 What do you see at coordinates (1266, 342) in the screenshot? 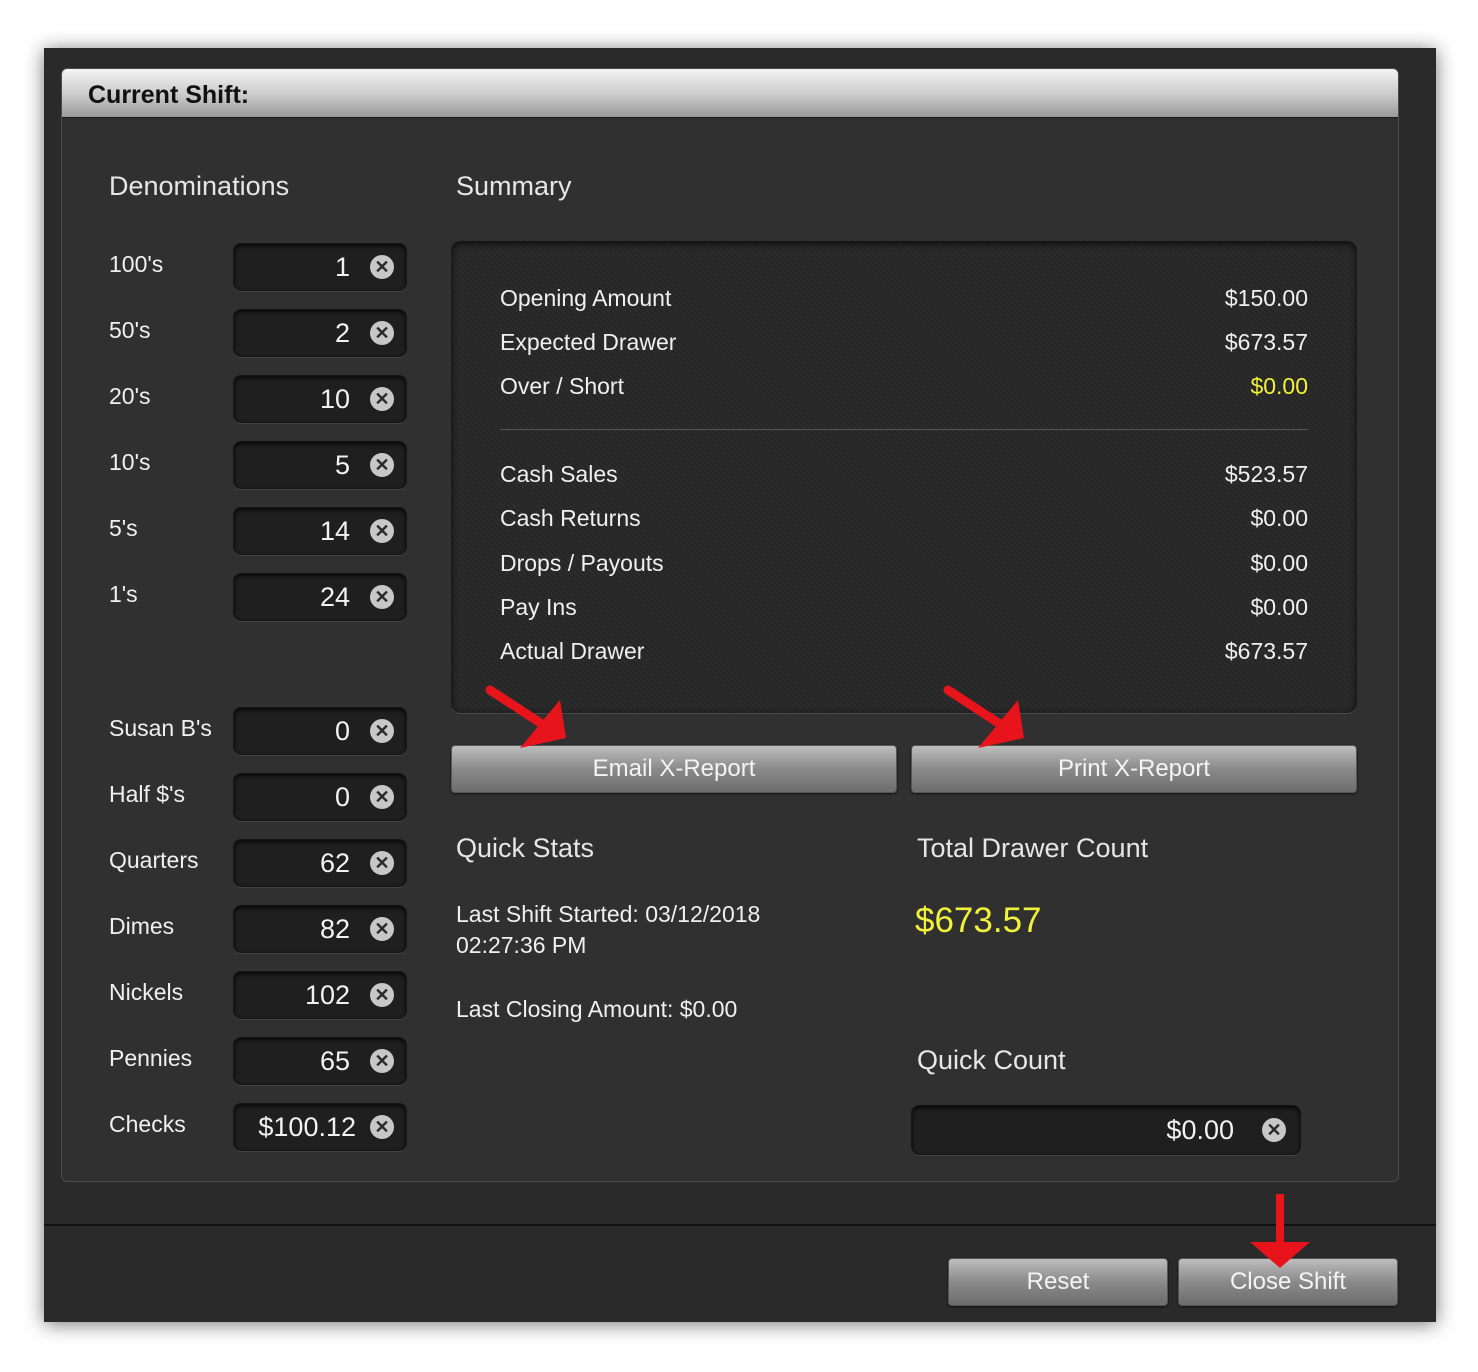
I see `summary-value-expected-drawer: $673.57` at bounding box center [1266, 342].